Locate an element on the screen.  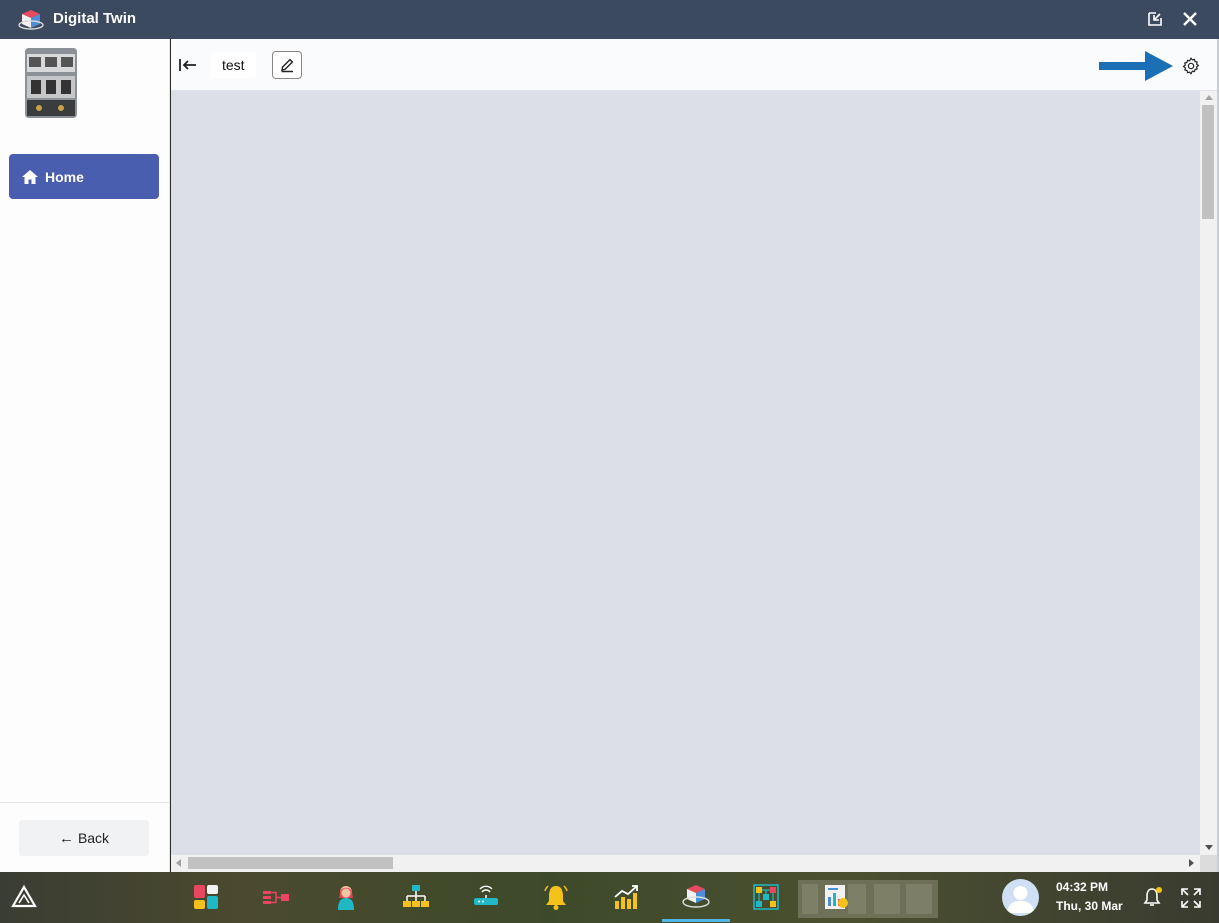
sidebar-divider is located at coordinates (85, 802).